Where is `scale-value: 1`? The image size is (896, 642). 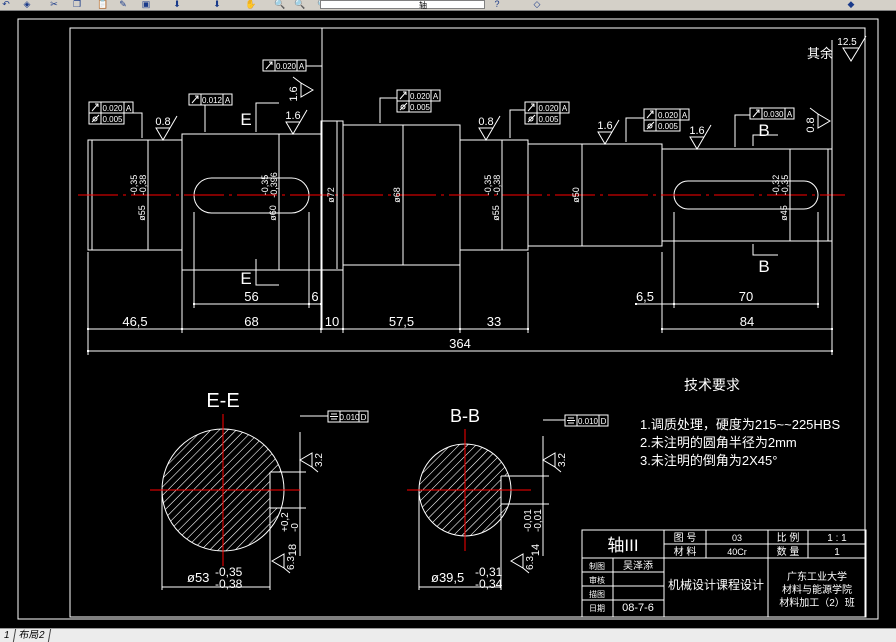
scale-value: 1 is located at coordinates (837, 538).